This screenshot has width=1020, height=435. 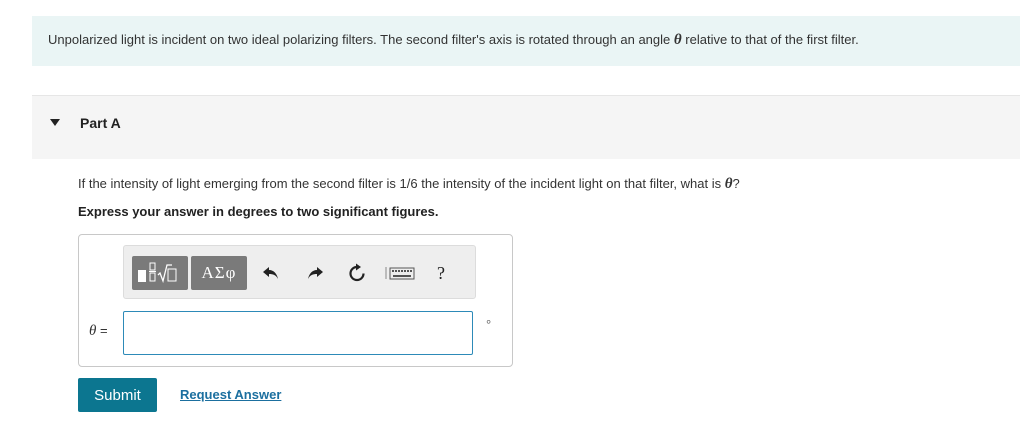 What do you see at coordinates (441, 273) in the screenshot?
I see `help-button: ?` at bounding box center [441, 273].